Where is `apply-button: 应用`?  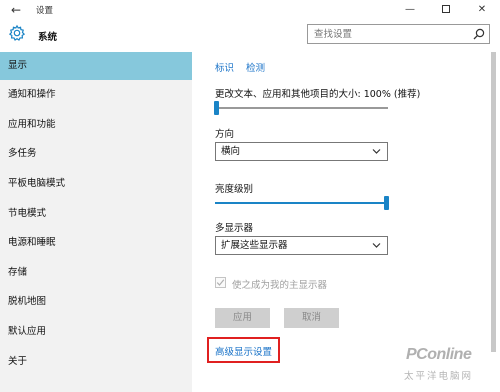 apply-button: 应用 is located at coordinates (242, 318).